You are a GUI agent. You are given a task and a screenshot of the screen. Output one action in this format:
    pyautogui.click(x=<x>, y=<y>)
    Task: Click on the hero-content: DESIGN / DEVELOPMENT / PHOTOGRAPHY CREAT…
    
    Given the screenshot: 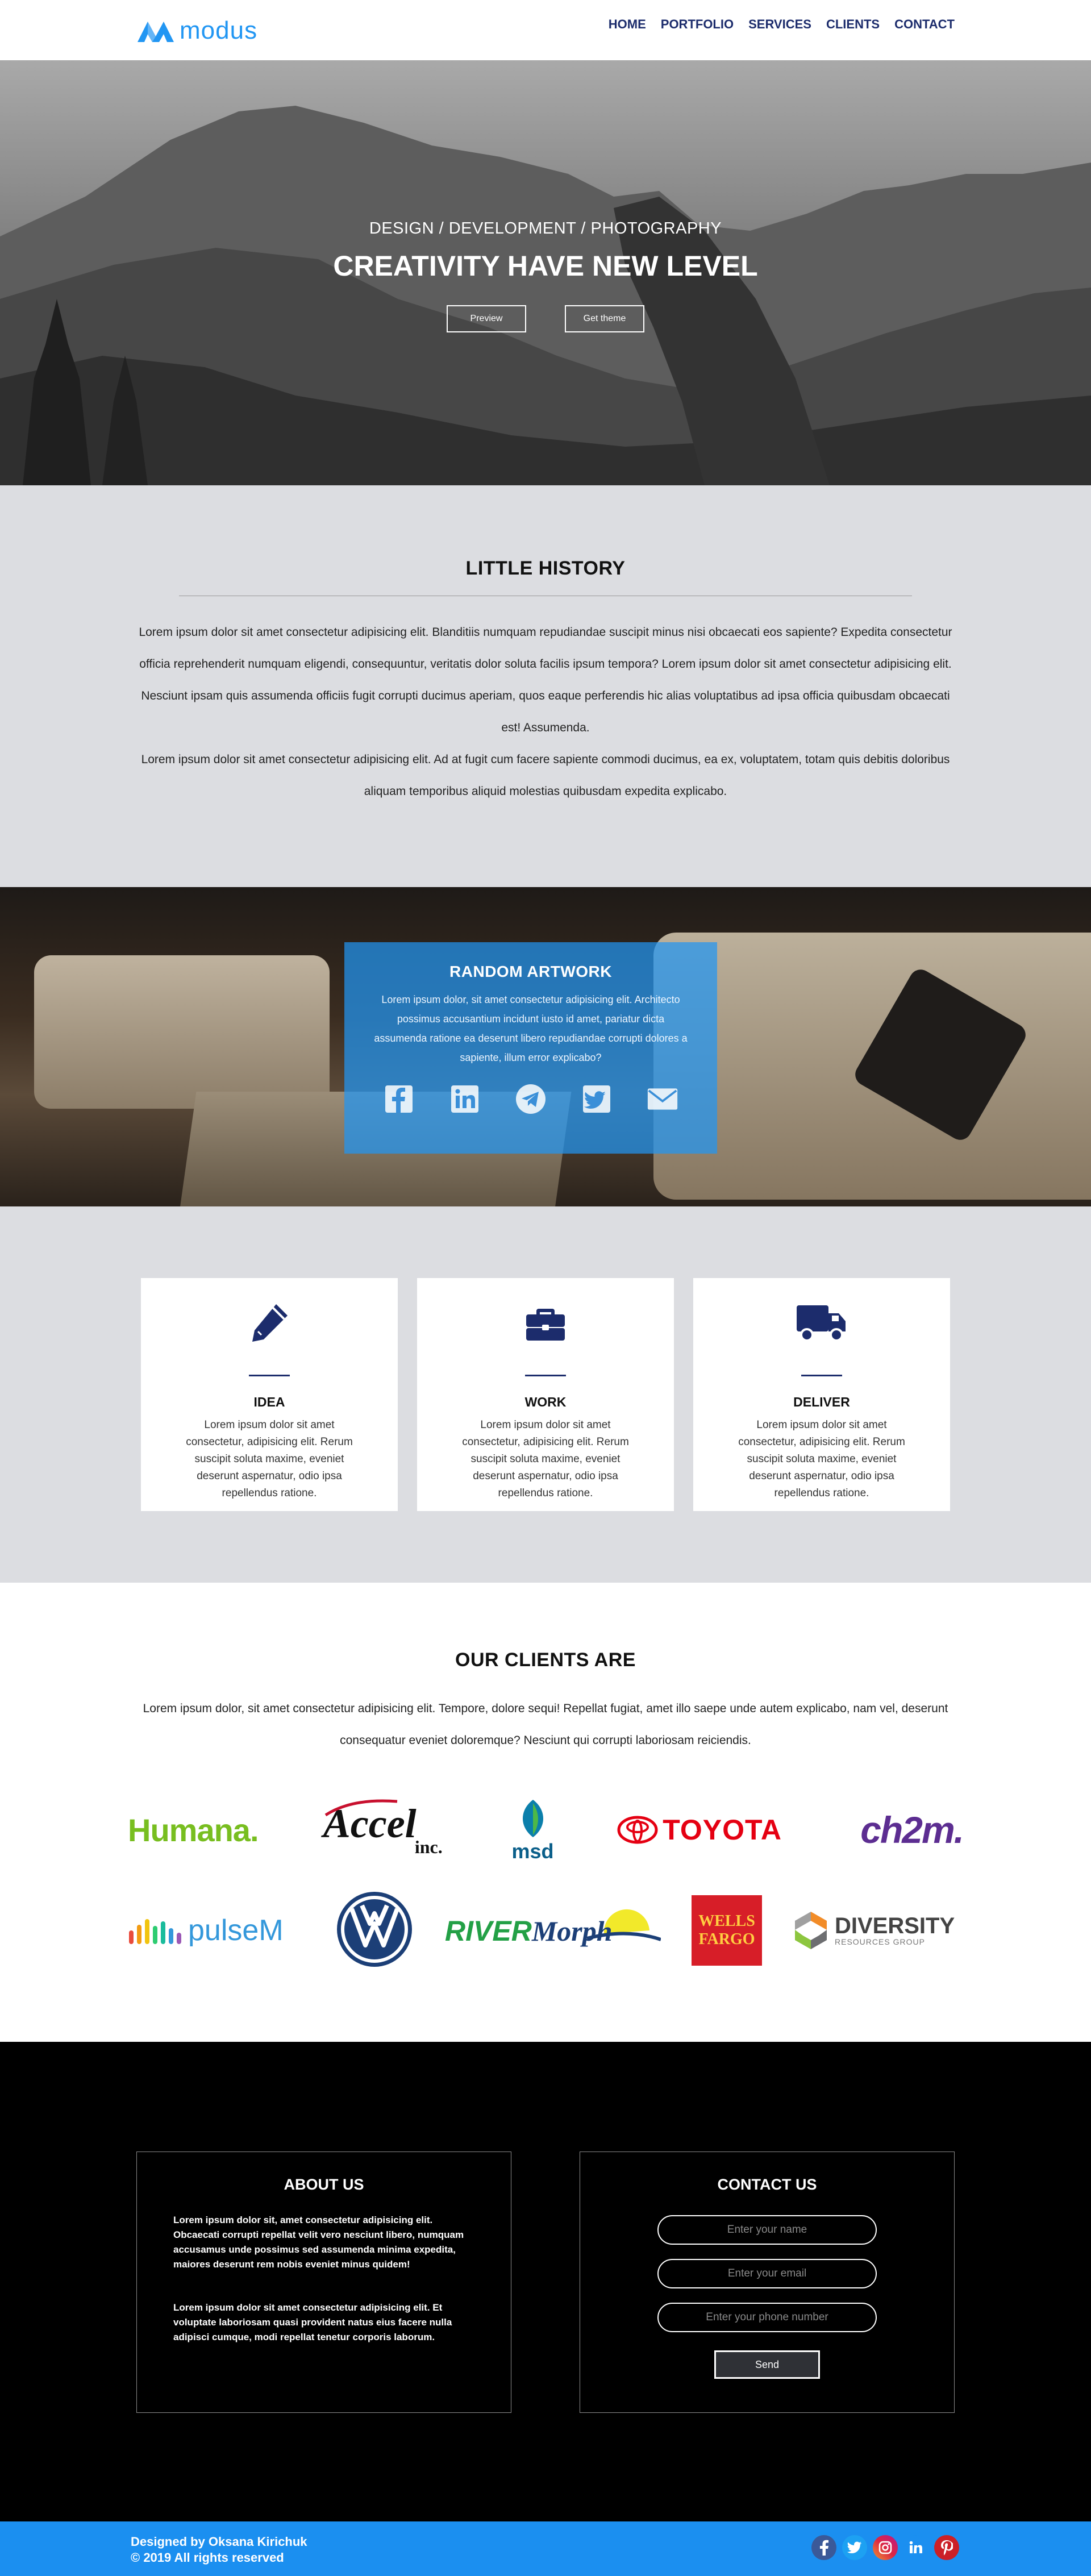 What is the action you would take?
    pyautogui.click(x=545, y=275)
    